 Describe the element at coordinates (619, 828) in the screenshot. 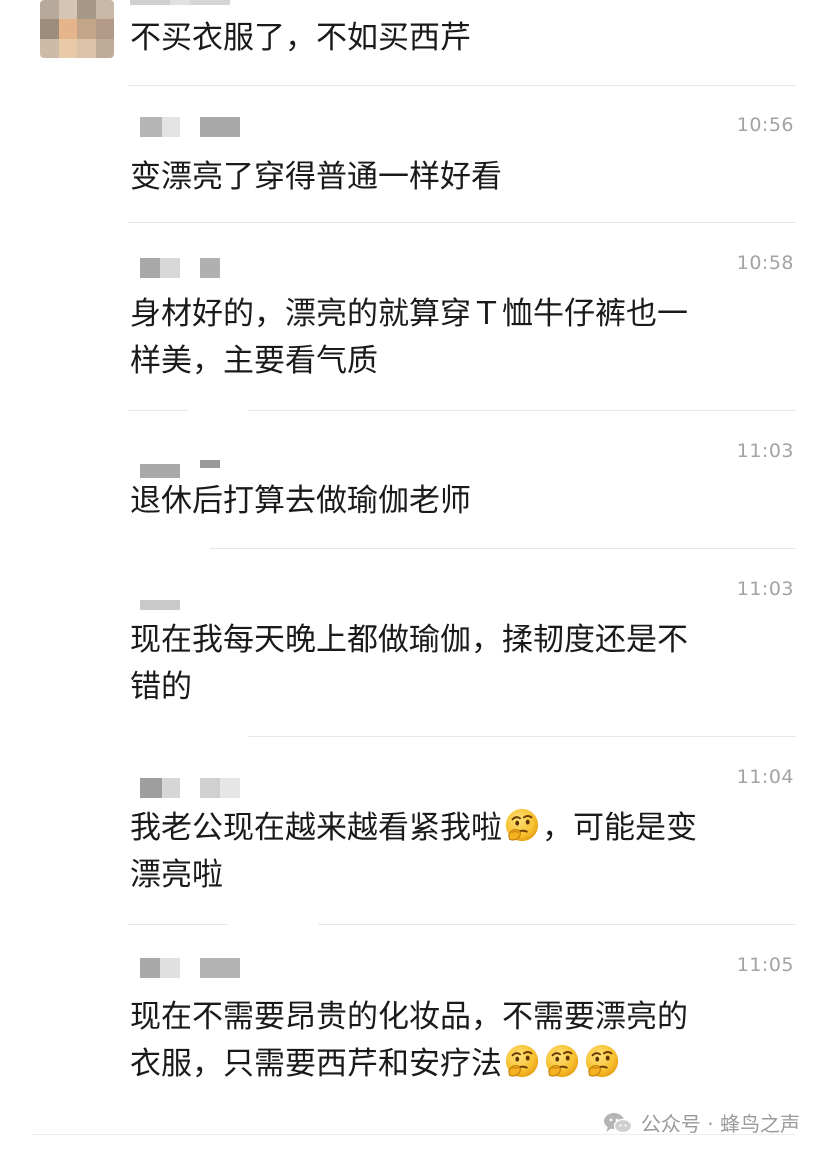

I see `message-line: ，可能是变` at that location.